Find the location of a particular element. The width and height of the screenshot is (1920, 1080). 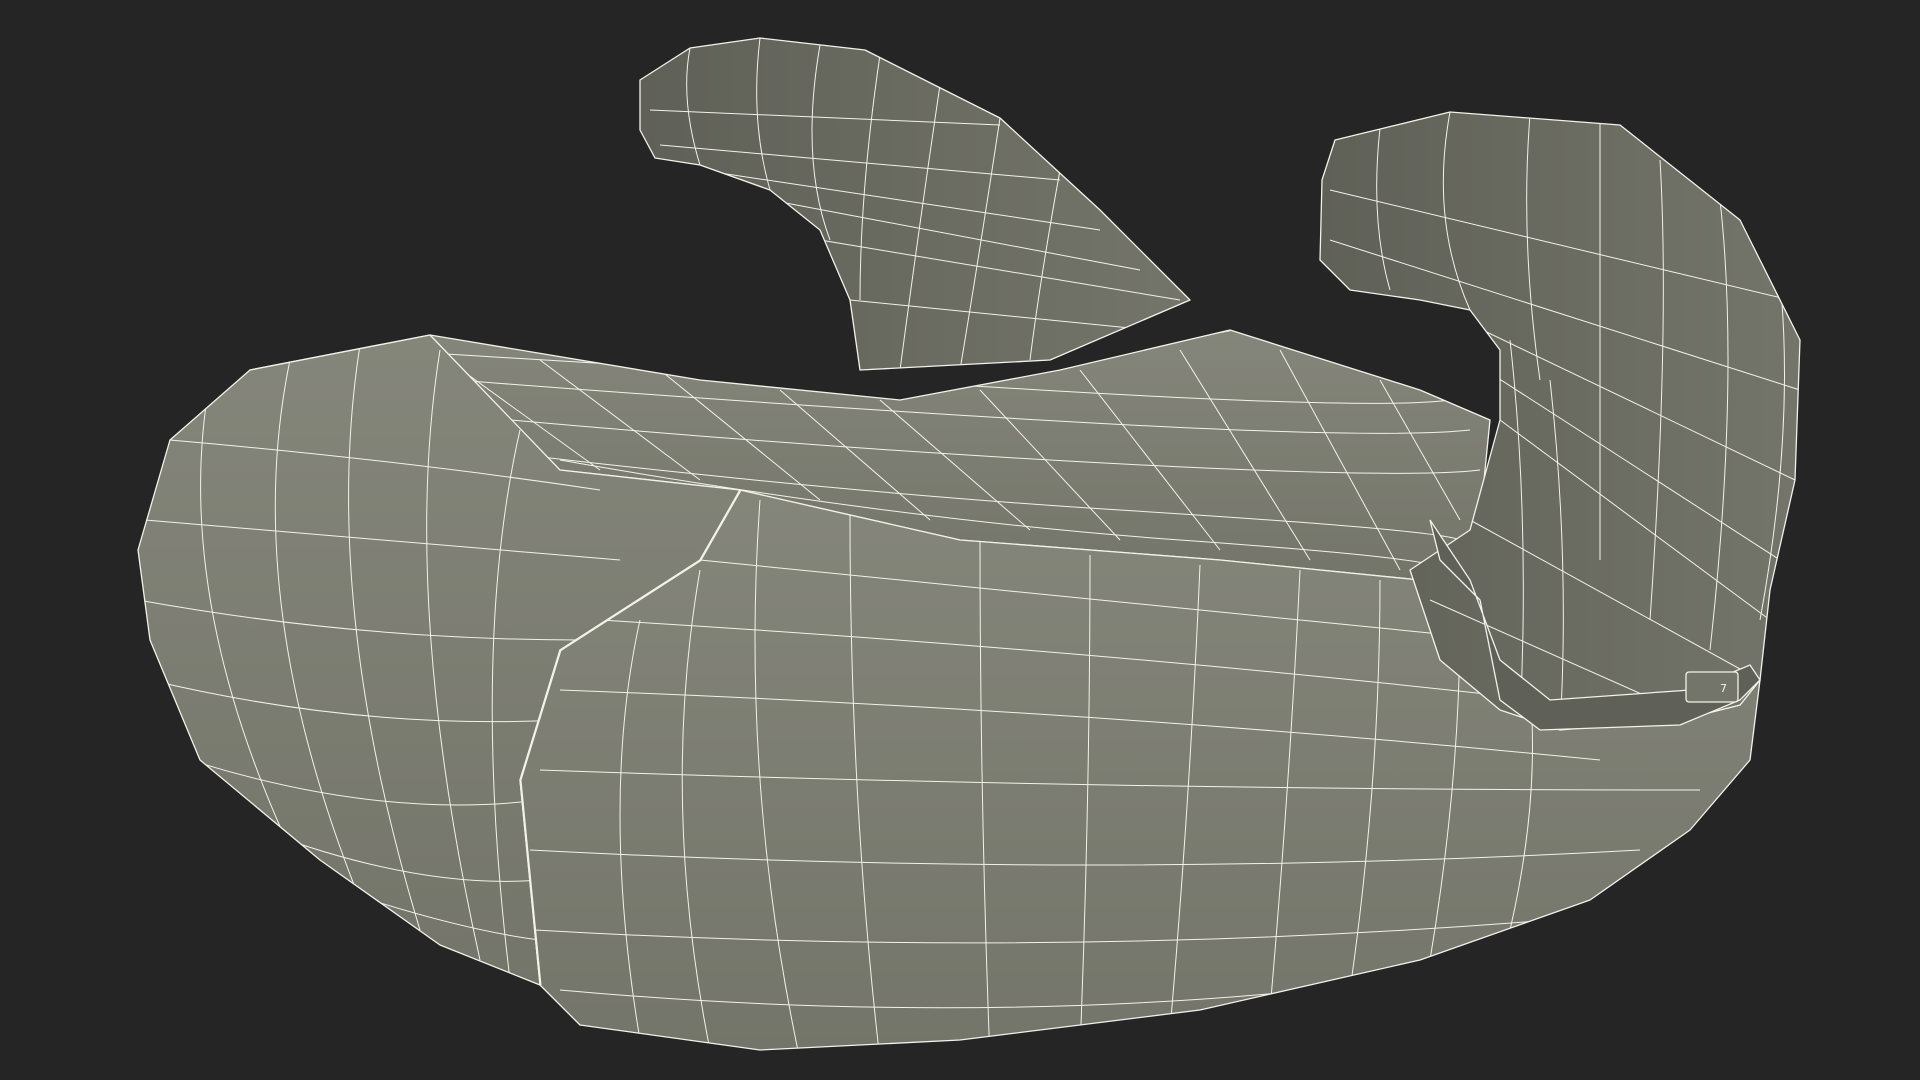

left-armrest is located at coordinates (915, 204).